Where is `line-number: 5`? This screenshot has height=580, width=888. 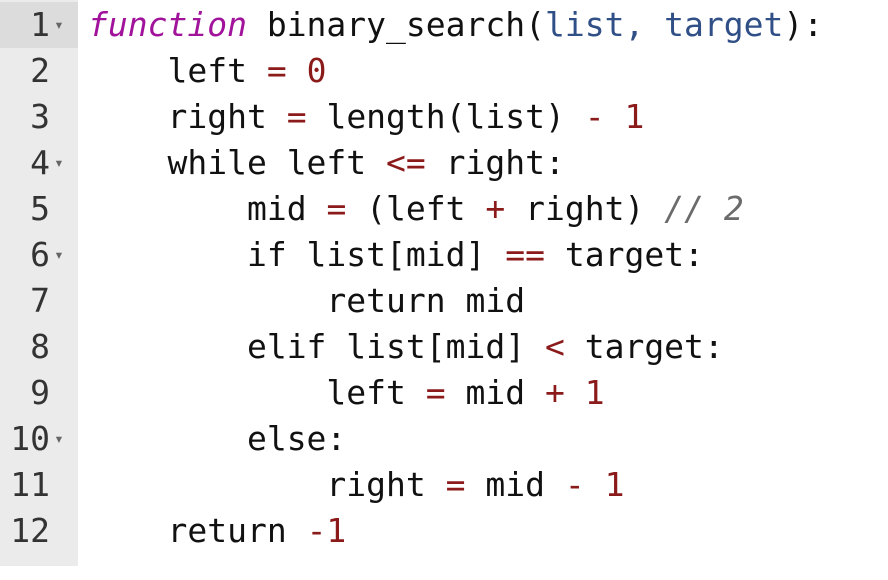 line-number: 5 is located at coordinates (40, 208).